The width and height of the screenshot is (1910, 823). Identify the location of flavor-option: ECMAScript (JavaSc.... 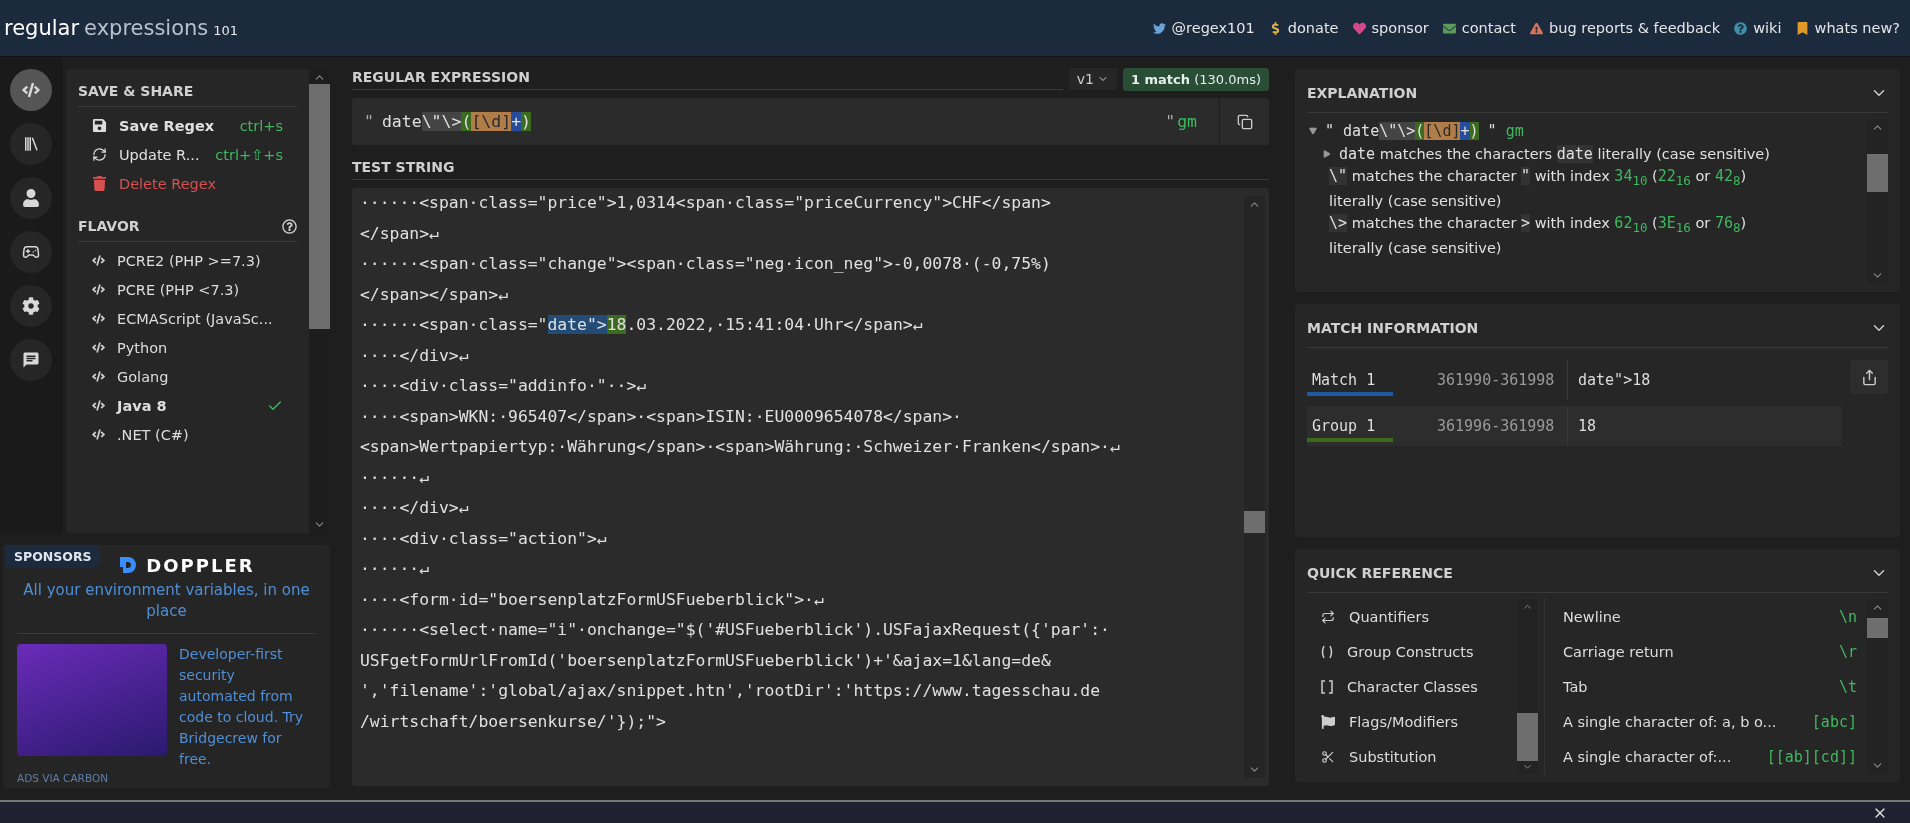
(187, 318).